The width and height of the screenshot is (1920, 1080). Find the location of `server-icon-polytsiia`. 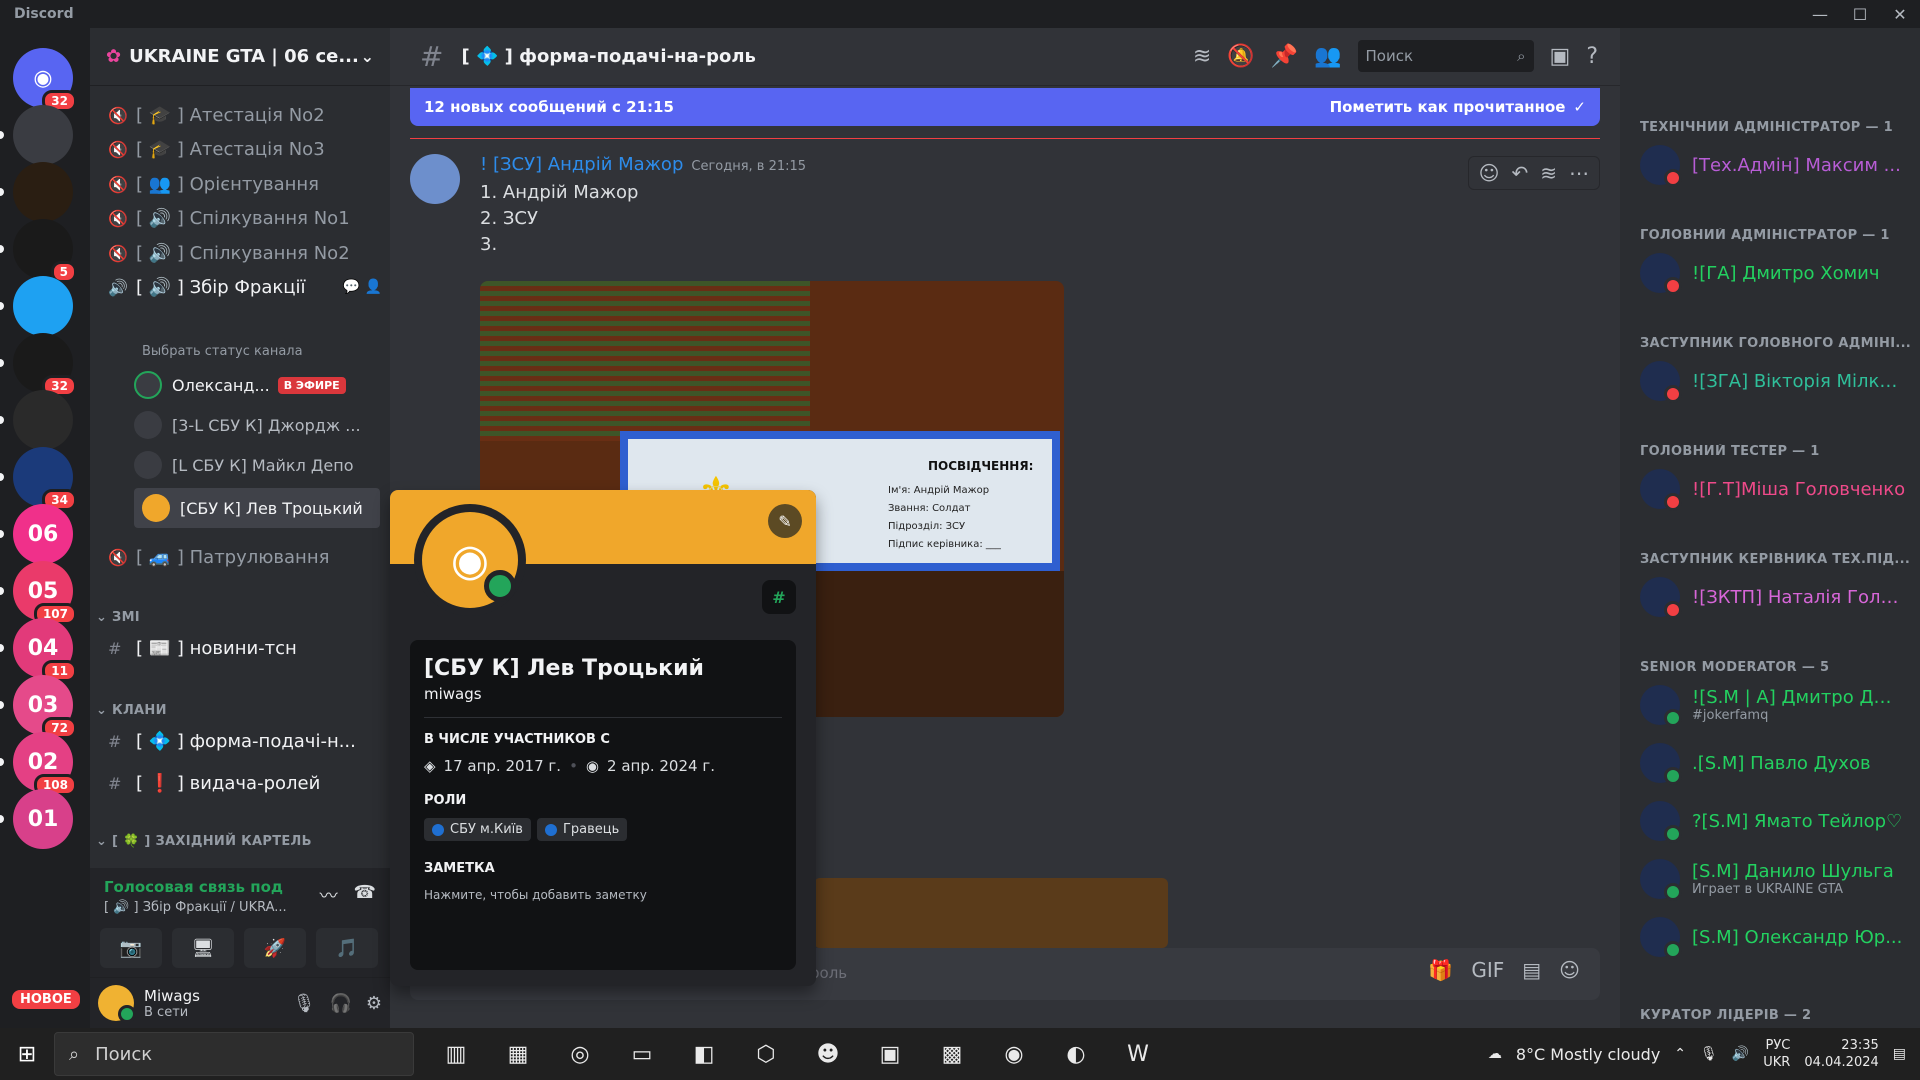

server-icon-polytsiia is located at coordinates (43, 192).